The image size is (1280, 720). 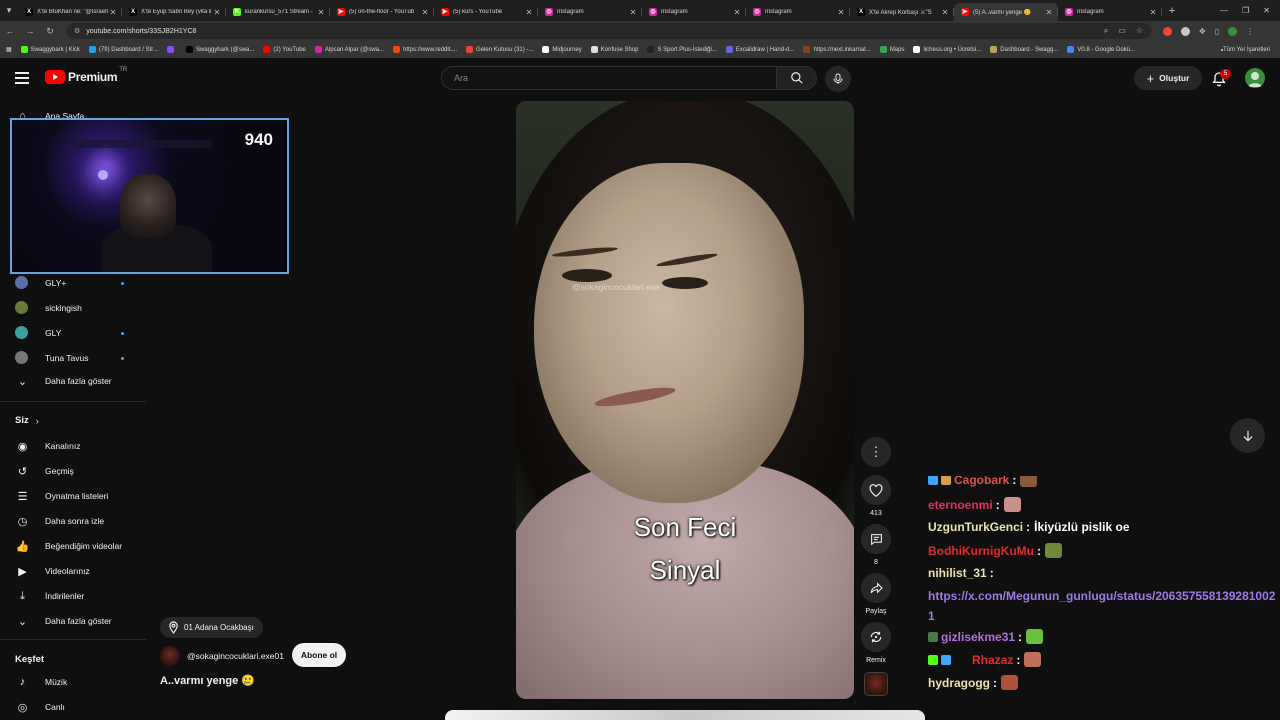 I want to click on sidebar-item: ◉ Kanalınız, so click(x=73, y=446).